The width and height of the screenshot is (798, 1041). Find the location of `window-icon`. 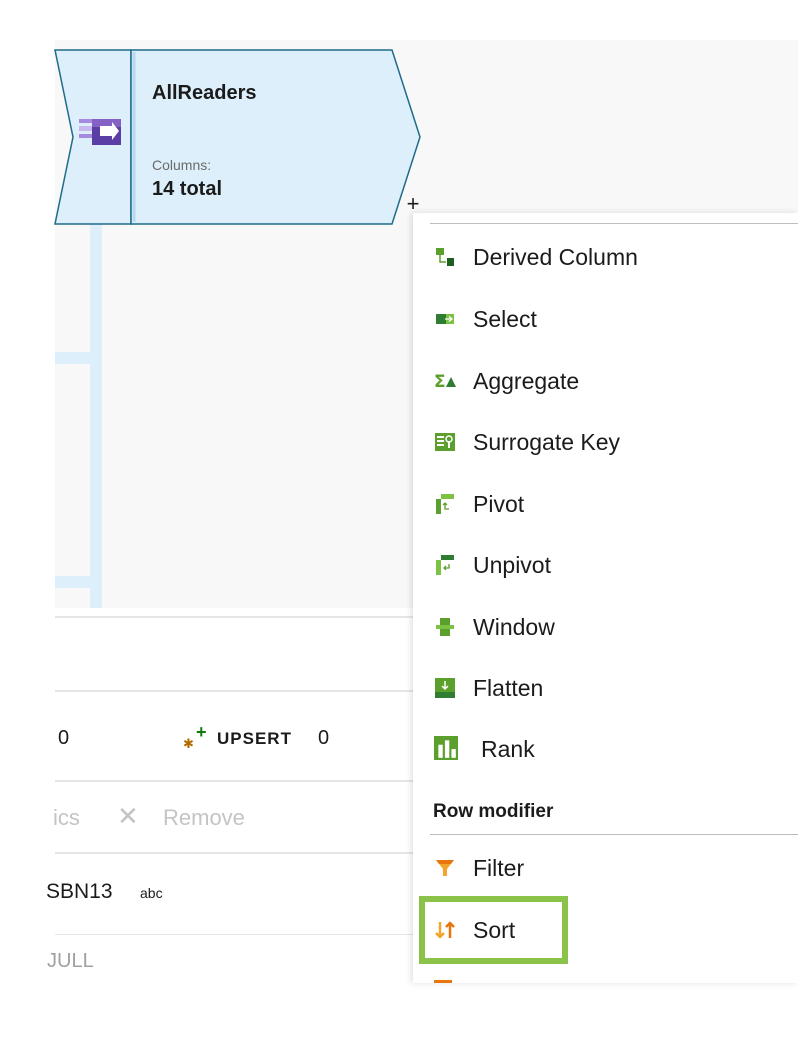

window-icon is located at coordinates (445, 627).